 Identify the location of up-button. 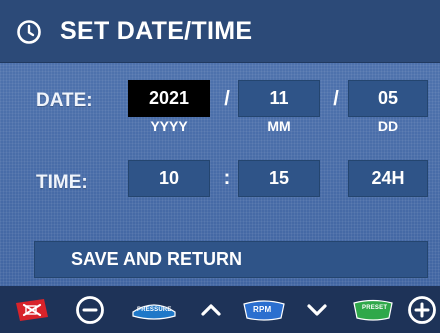
(211, 309).